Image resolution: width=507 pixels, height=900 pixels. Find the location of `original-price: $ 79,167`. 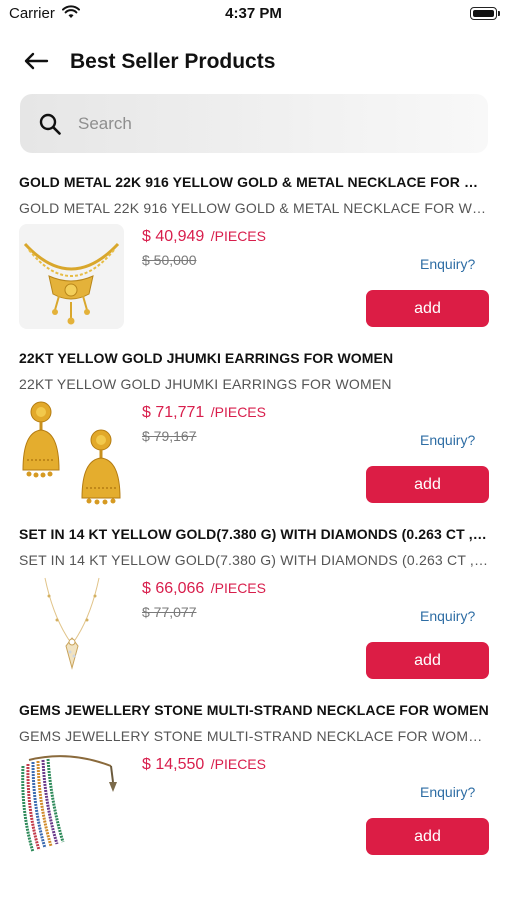

original-price: $ 79,167 is located at coordinates (169, 436).